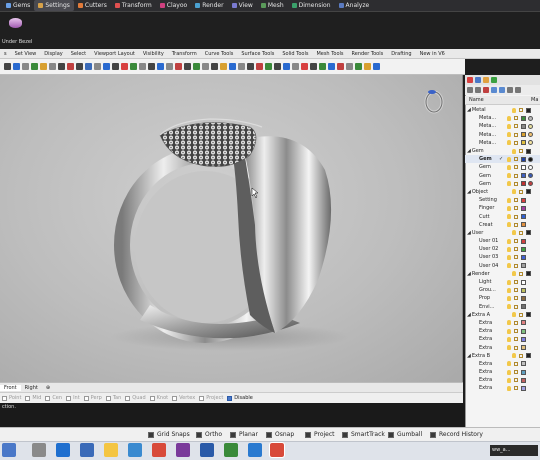  What do you see at coordinates (486, 90) in the screenshot?
I see `delete-layer-icon` at bounding box center [486, 90].